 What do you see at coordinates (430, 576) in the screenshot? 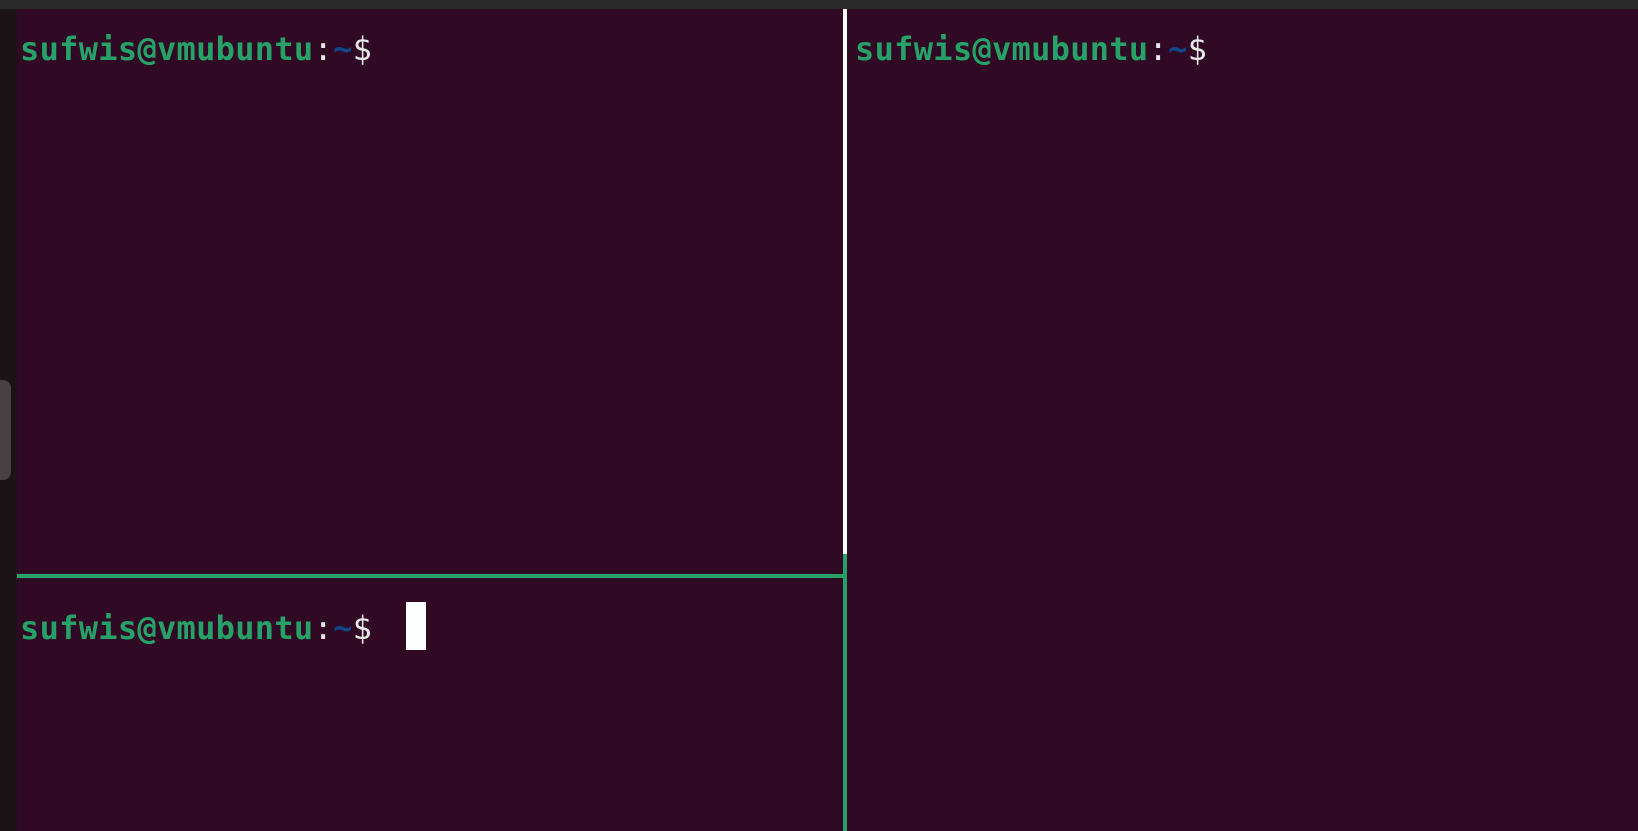
I see `pane-divider-horizontal-active` at bounding box center [430, 576].